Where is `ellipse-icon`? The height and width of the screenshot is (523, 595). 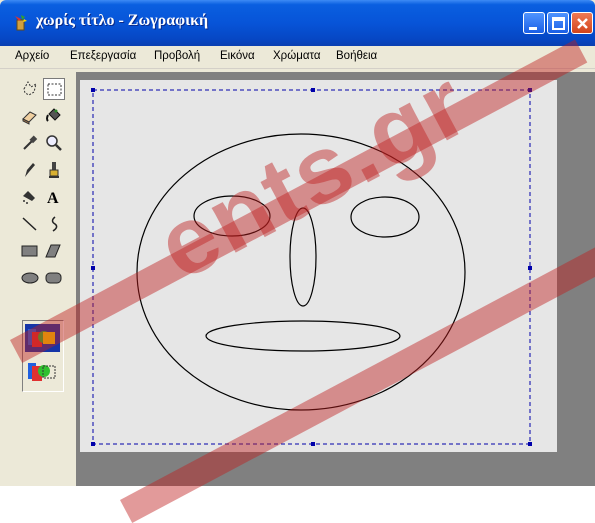 ellipse-icon is located at coordinates (30, 278).